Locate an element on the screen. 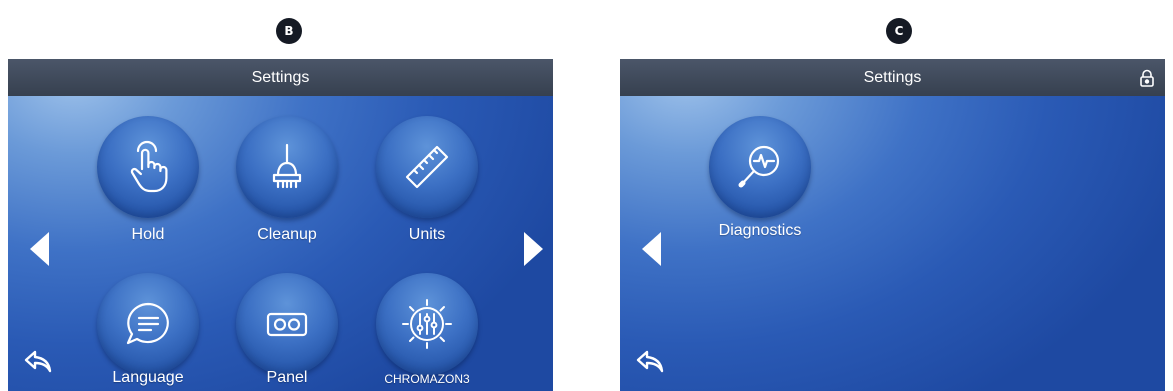 This screenshot has width=1173, height=391. diagnostics-label: Diagnostics is located at coordinates (760, 230).